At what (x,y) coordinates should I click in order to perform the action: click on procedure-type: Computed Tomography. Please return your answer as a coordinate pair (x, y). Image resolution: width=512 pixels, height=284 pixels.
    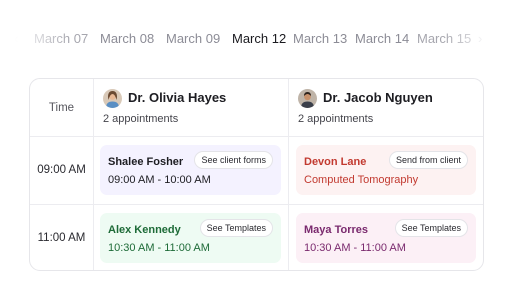
    Looking at the image, I should click on (361, 180).